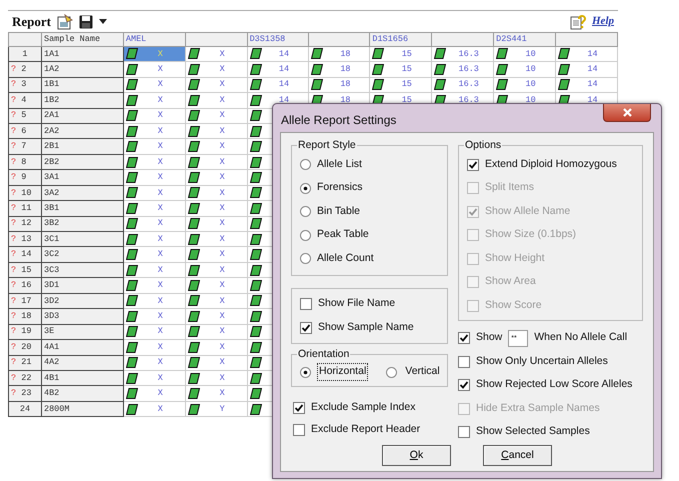 The width and height of the screenshot is (679, 481). What do you see at coordinates (578, 22) in the screenshot?
I see `help-icon` at bounding box center [578, 22].